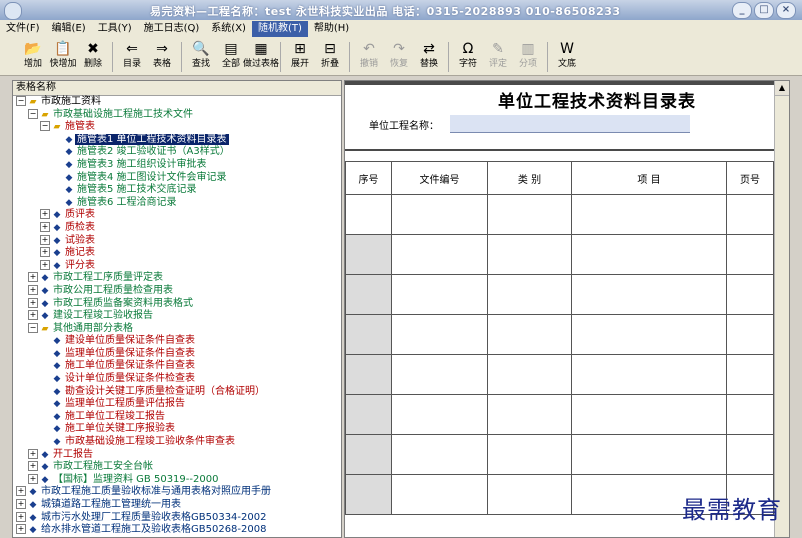  What do you see at coordinates (132, 54) in the screenshot?
I see `toolbar-button: ⇐ 目录` at bounding box center [132, 54].